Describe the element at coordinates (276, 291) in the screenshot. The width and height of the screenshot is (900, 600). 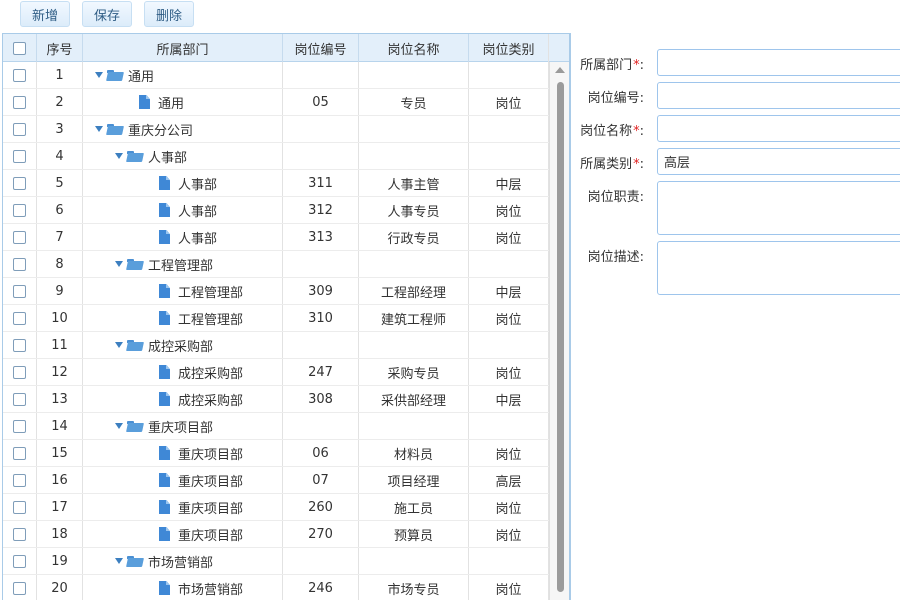
I see `table-row: 9 工程管理部 309 工程部经理 中层` at that location.